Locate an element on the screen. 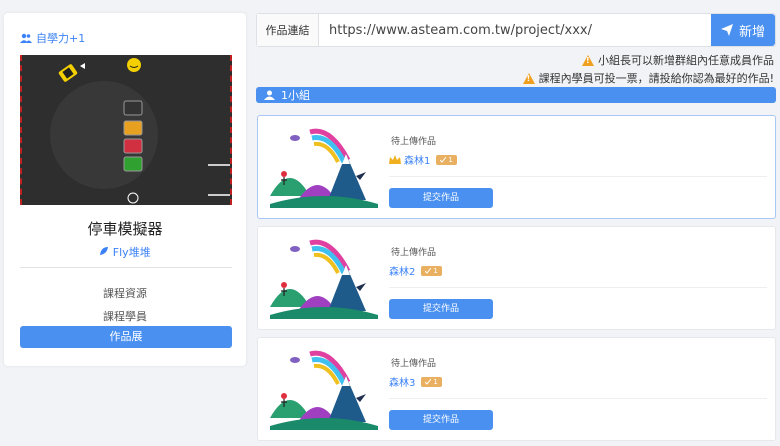 The width and height of the screenshot is (780, 446). users-icon is located at coordinates (26, 38).